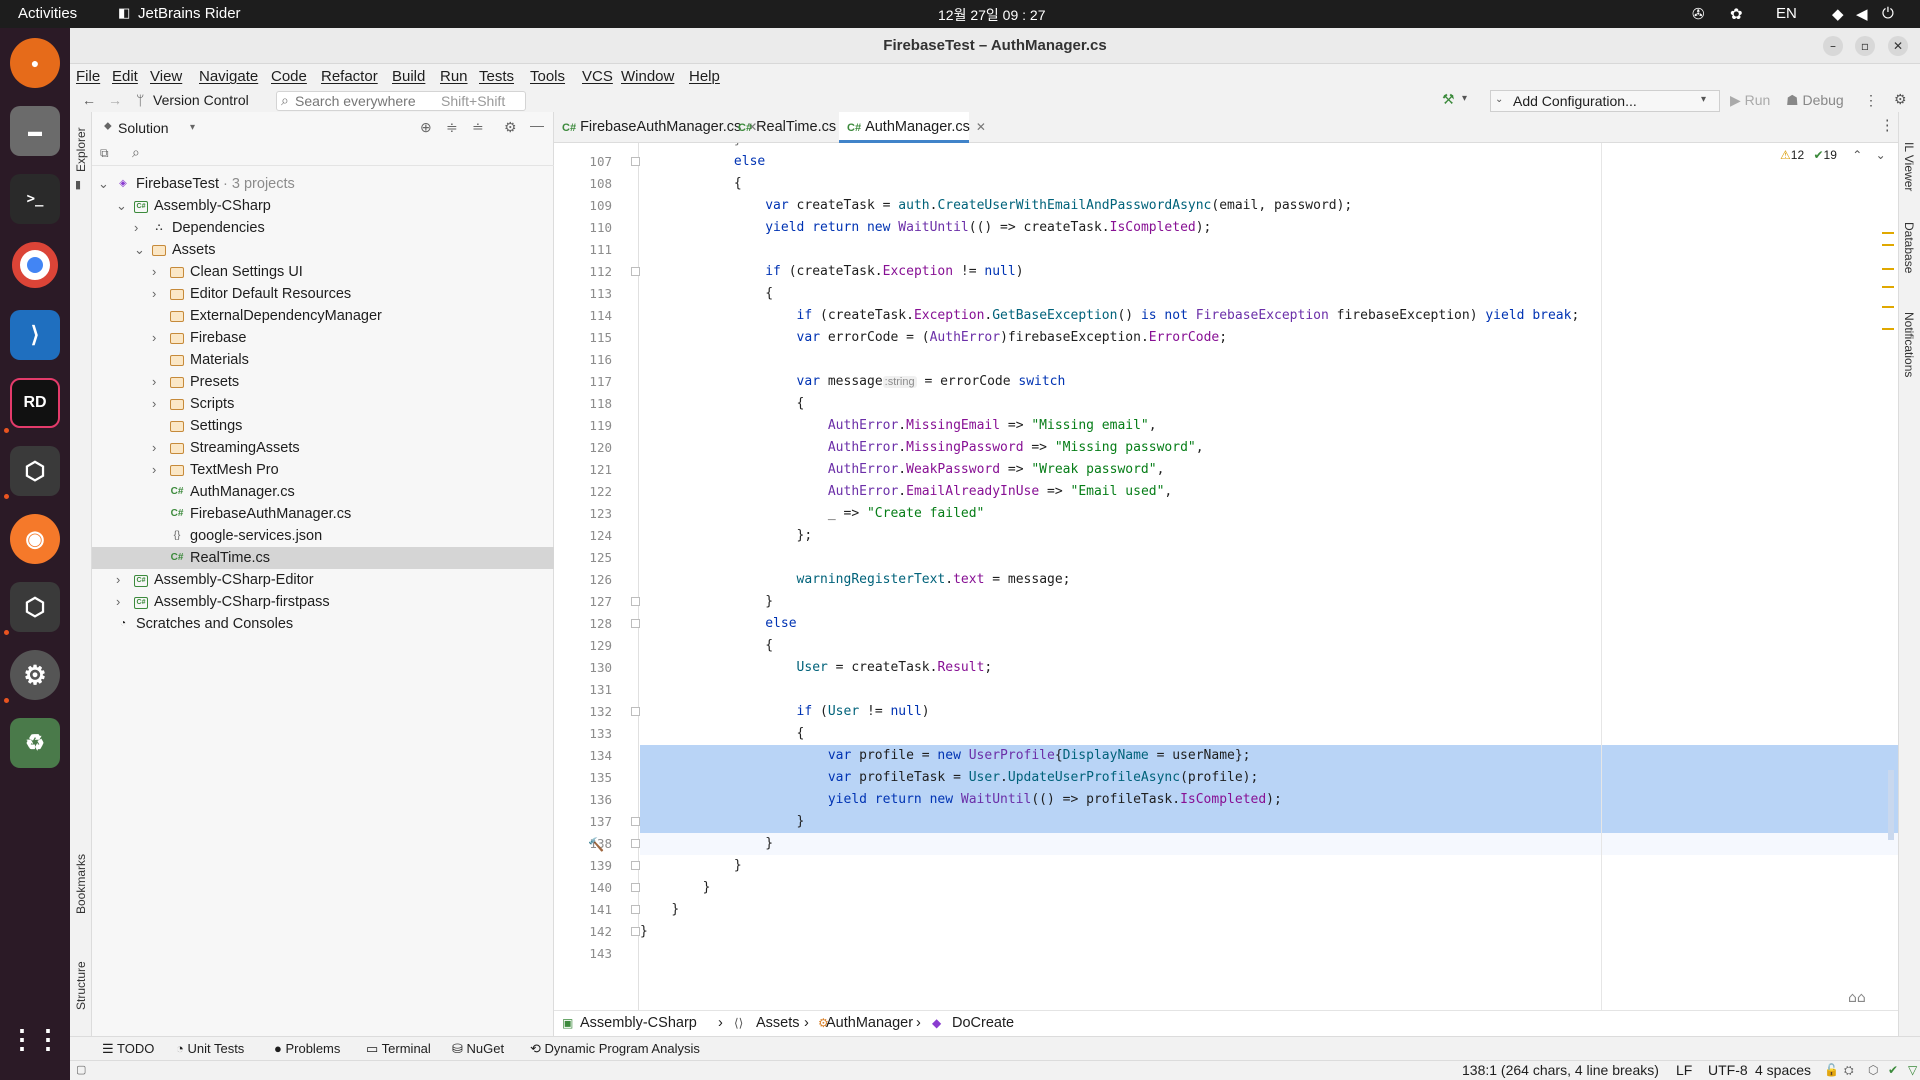 The height and width of the screenshot is (1080, 1920). What do you see at coordinates (349, 76) in the screenshot?
I see `menu-refactor: Refactor` at bounding box center [349, 76].